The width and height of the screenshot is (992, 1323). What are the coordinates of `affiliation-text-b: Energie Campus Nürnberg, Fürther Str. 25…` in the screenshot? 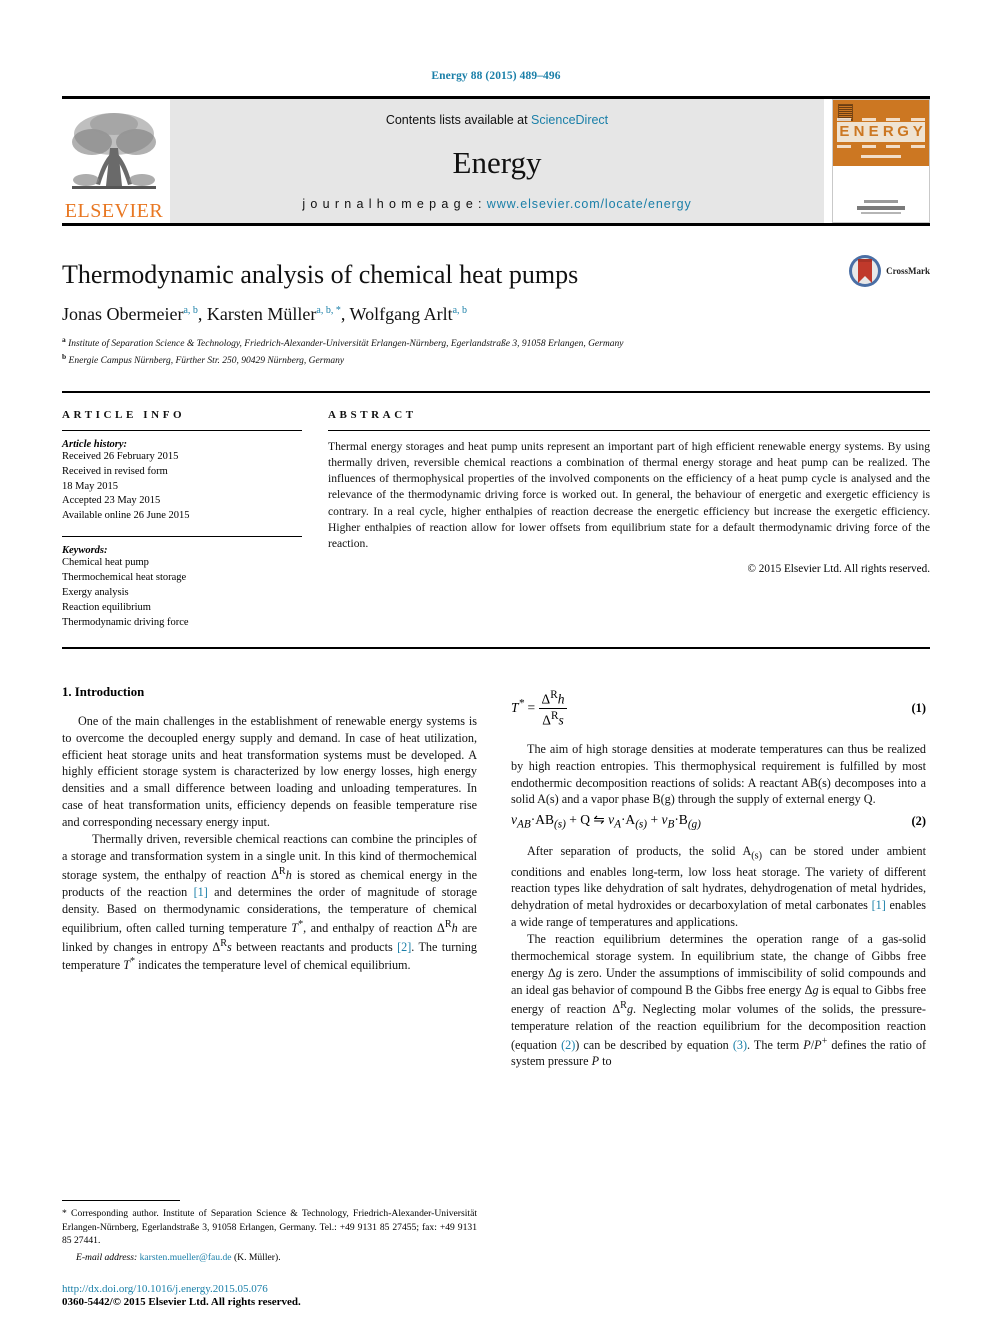 It's located at (206, 360).